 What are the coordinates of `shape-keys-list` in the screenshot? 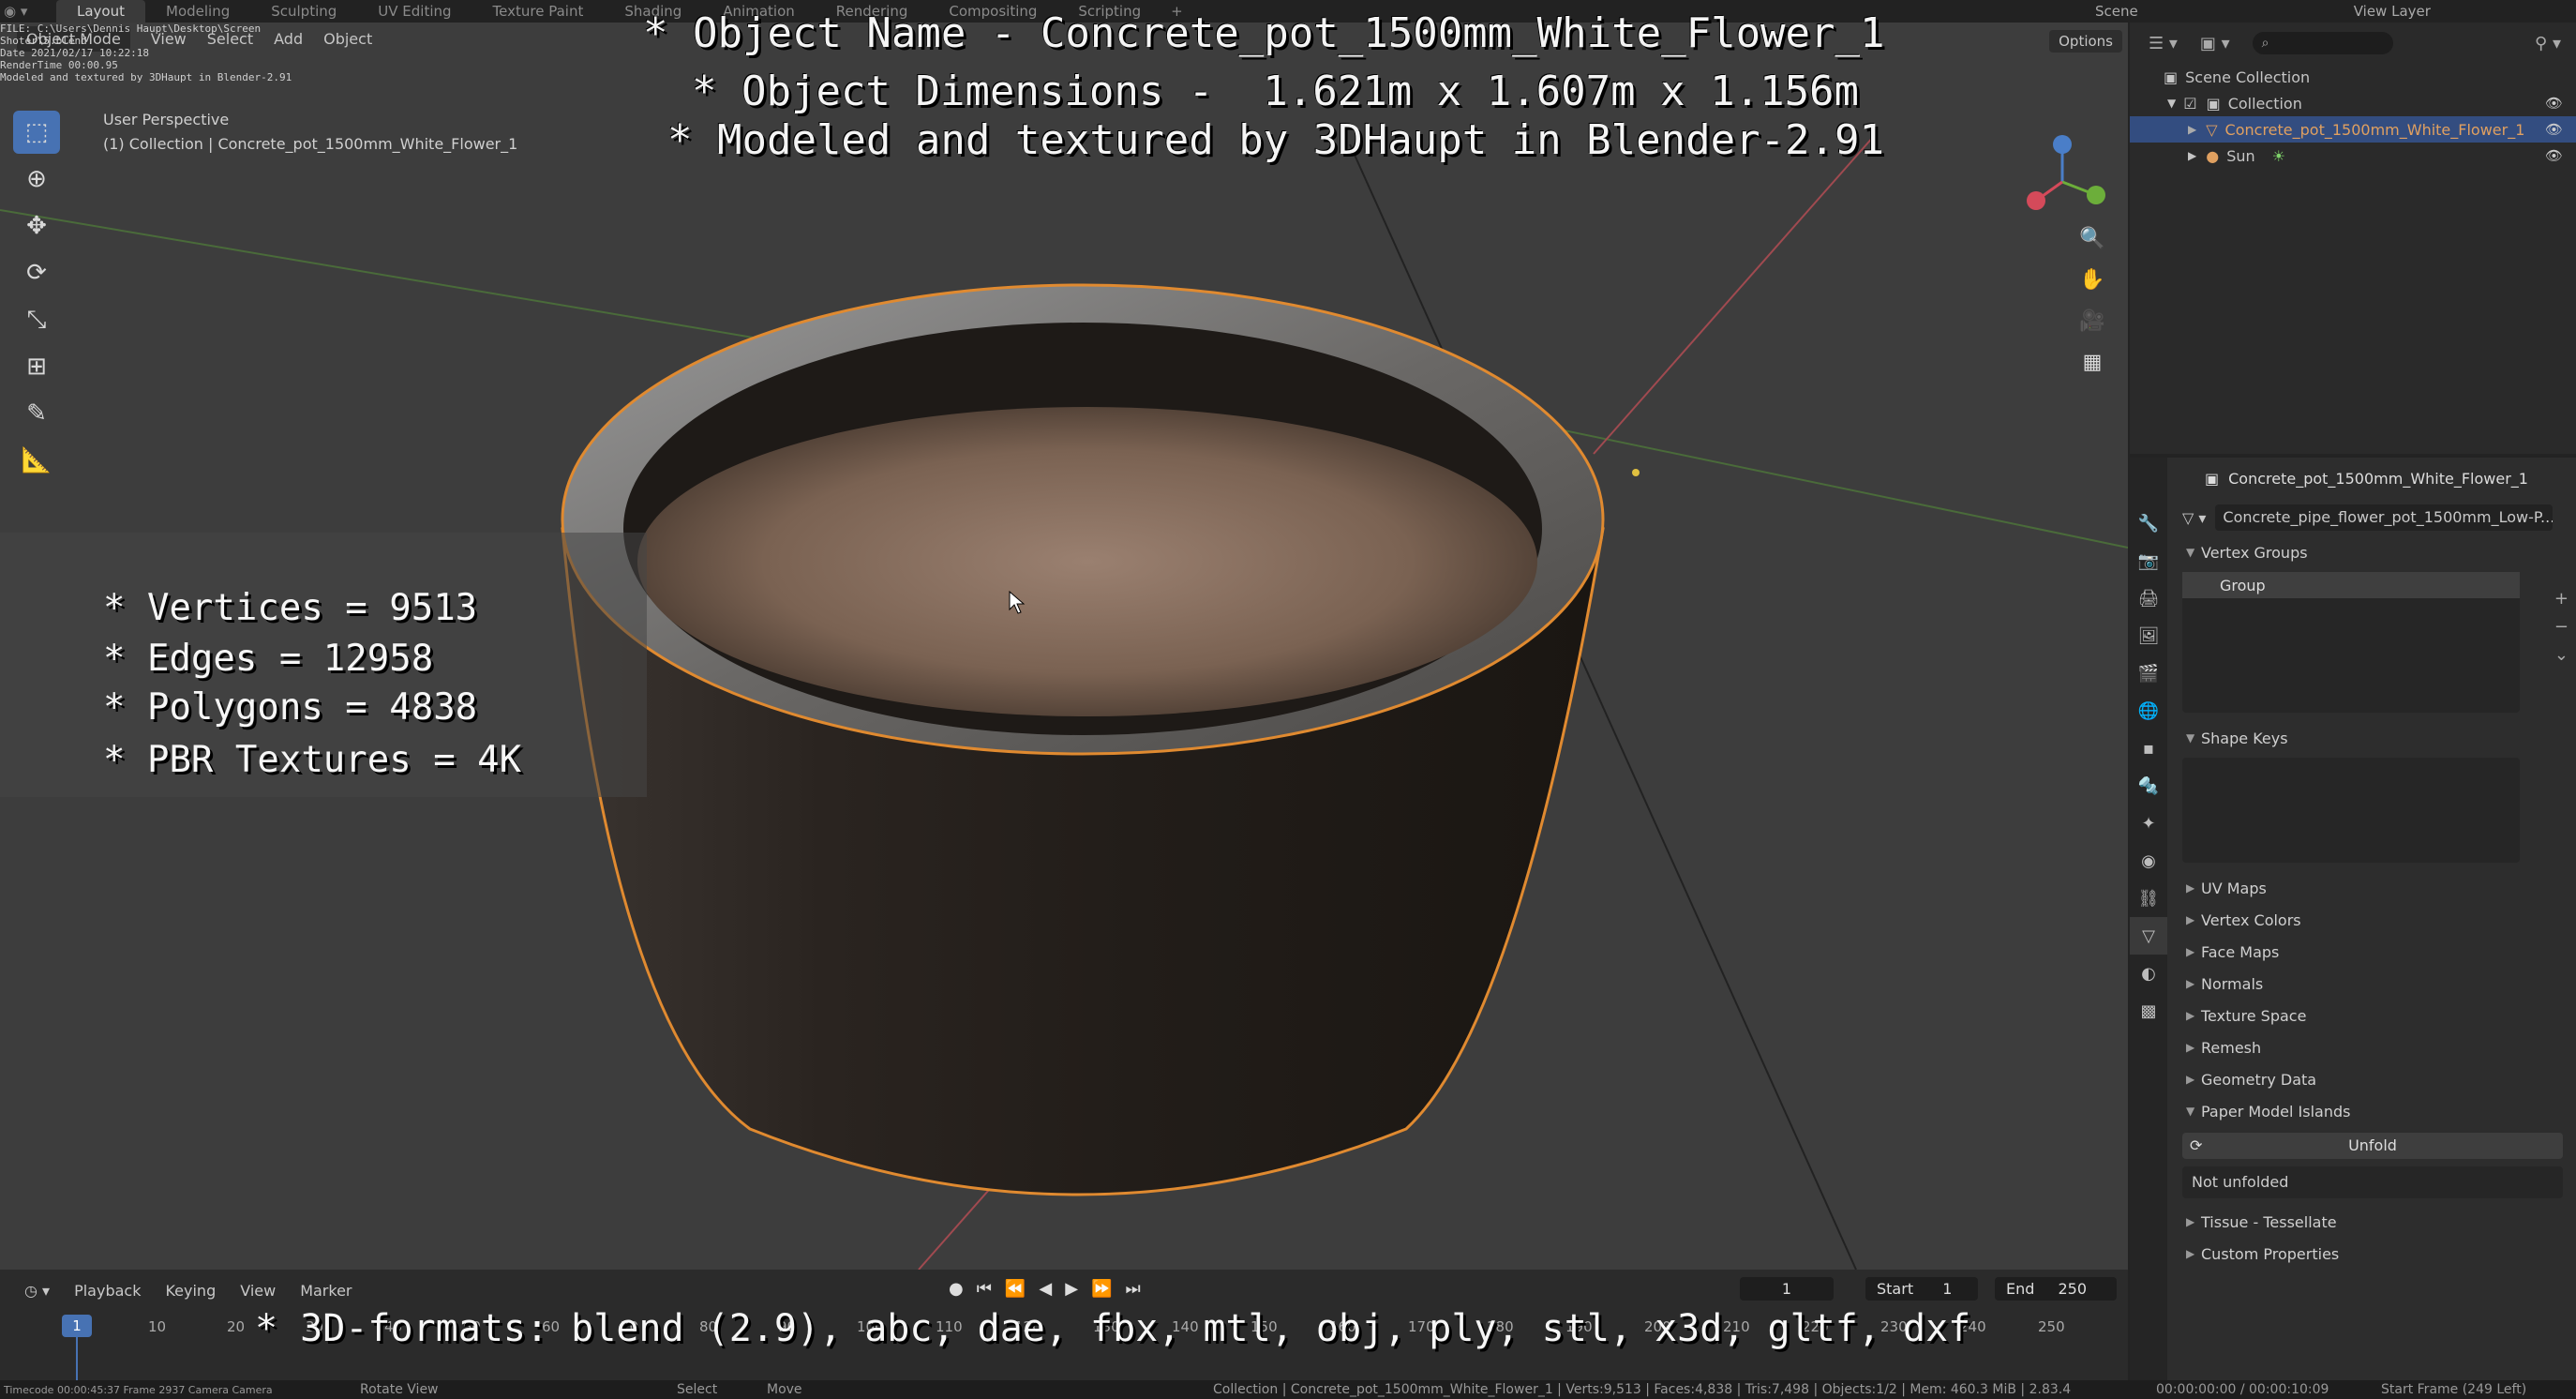 It's located at (2351, 810).